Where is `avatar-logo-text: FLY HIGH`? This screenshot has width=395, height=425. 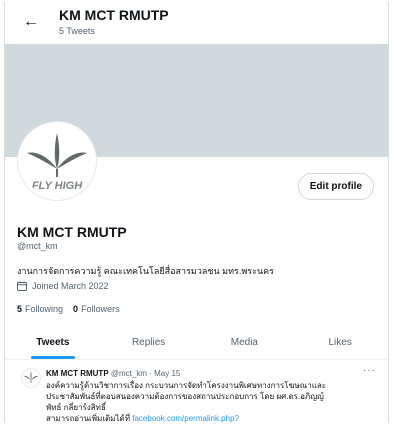
avatar-logo-text: FLY HIGH is located at coordinates (57, 186).